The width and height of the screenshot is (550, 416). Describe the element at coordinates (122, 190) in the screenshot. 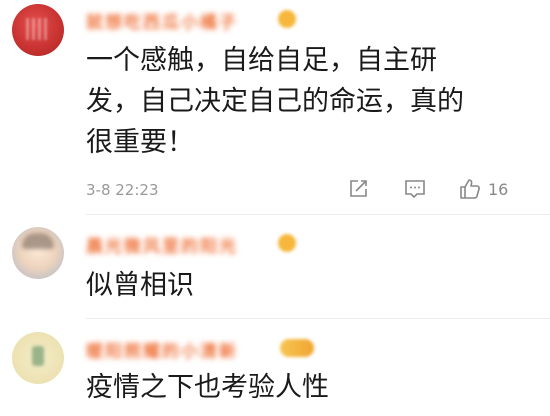

I see `comment-timestamp: 3-8 22:23` at that location.